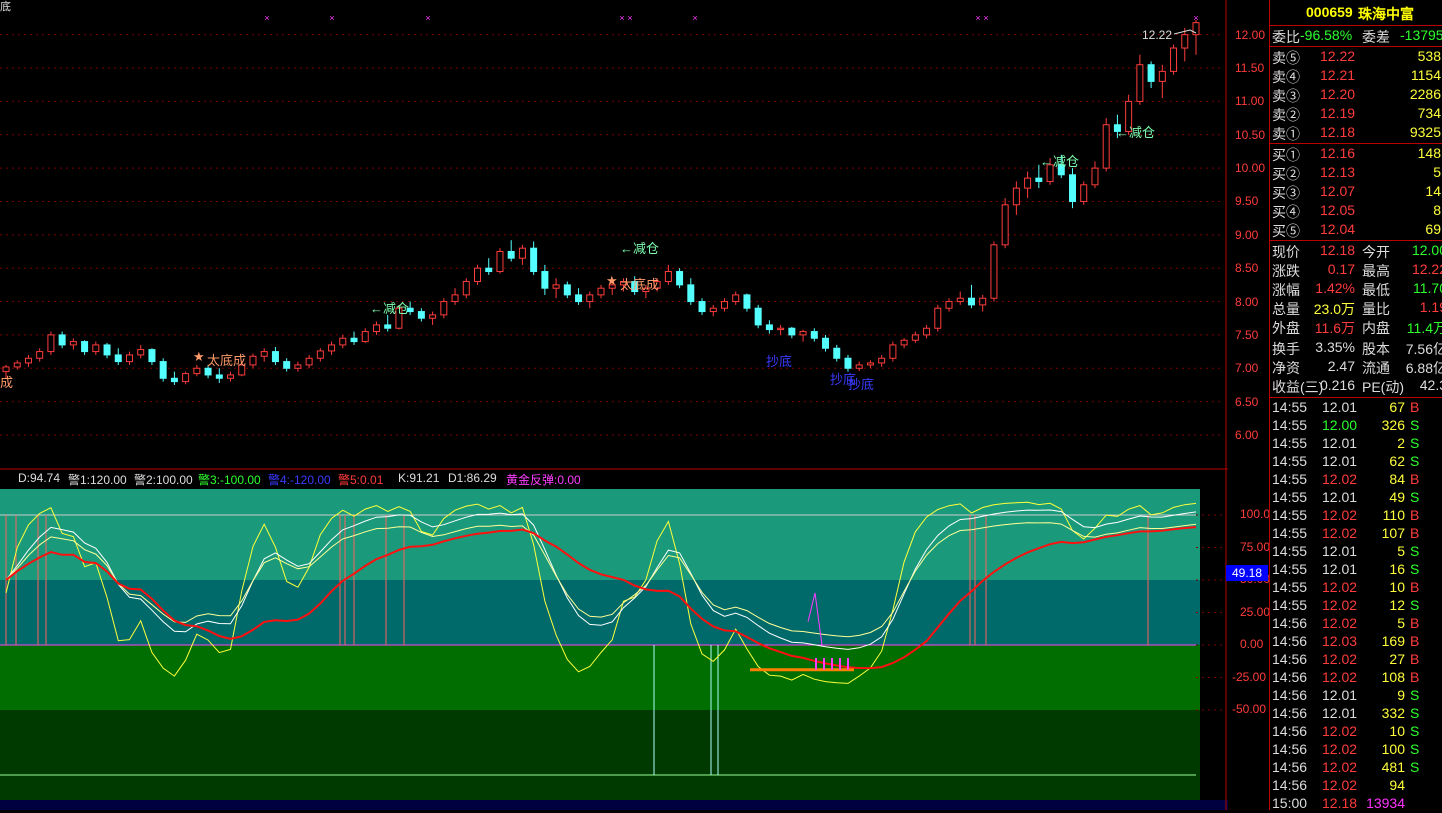 The image size is (1442, 813). Describe the element at coordinates (1340, 407) in the screenshot. I see `tick-price: 12.01` at that location.